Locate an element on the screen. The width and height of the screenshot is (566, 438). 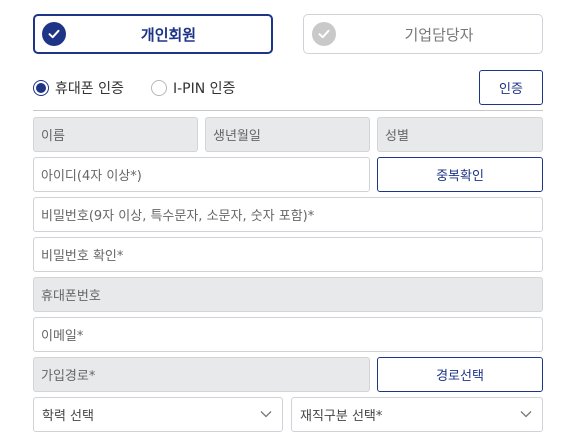
password-confirm-input: 비밀번호 확인* is located at coordinates (288, 254).